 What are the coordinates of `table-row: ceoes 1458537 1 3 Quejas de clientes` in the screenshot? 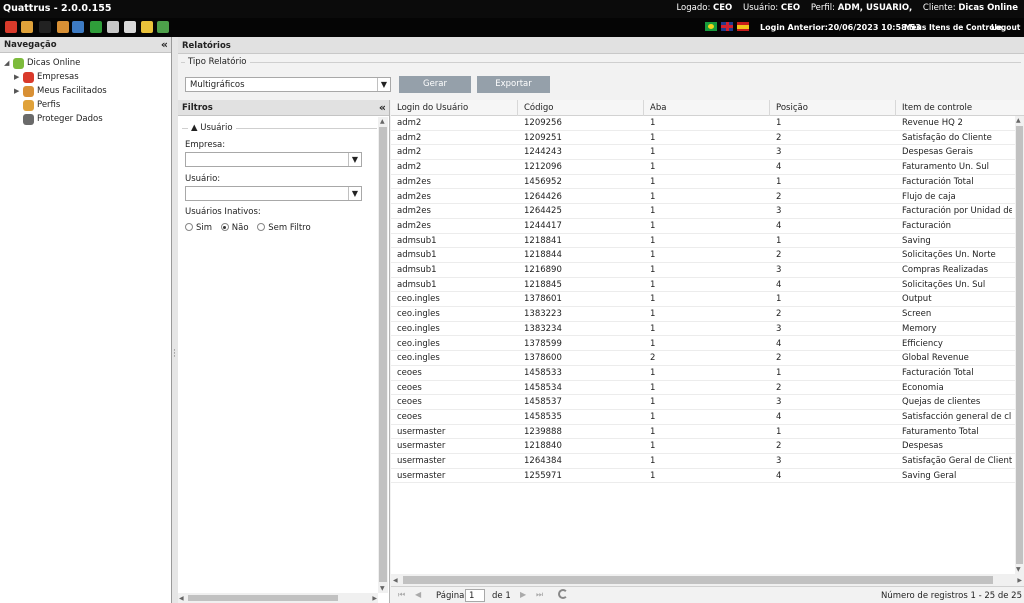 It's located at (703, 402).